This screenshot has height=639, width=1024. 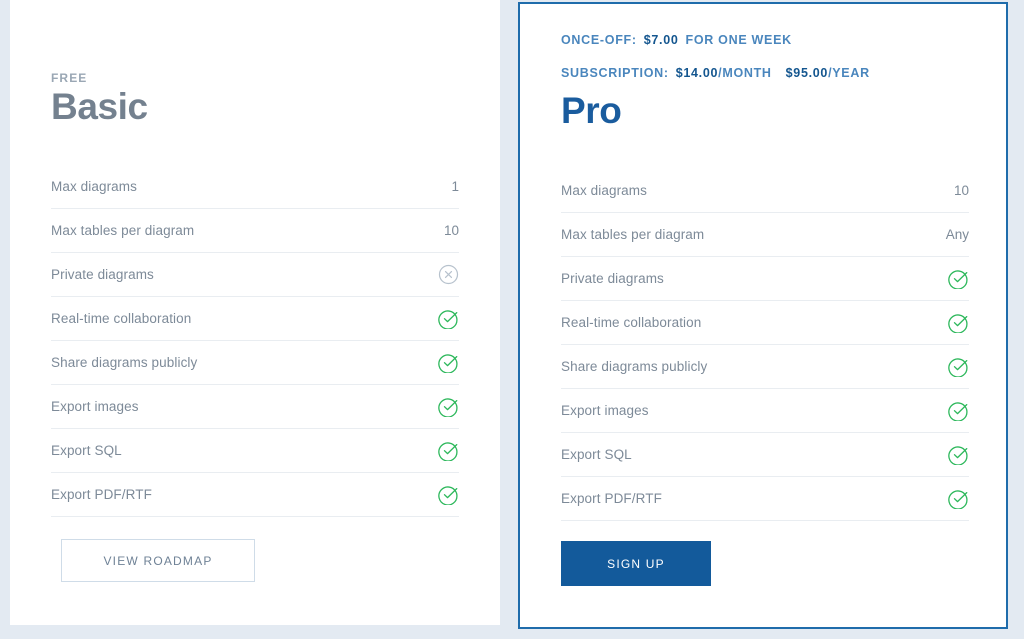 I want to click on price-once-off-label: ONCE-OFF:, so click(x=599, y=40).